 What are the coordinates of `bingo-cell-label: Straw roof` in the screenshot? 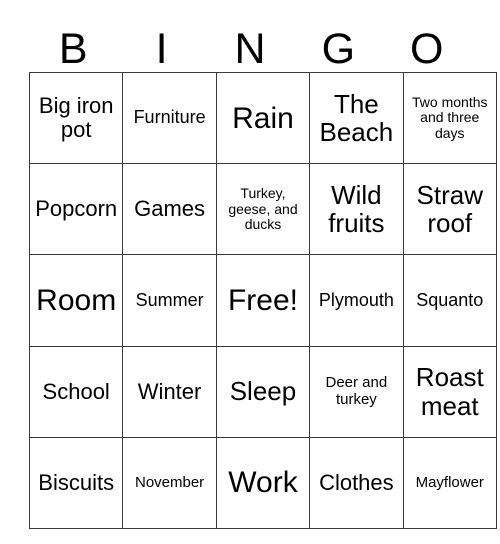 It's located at (449, 209).